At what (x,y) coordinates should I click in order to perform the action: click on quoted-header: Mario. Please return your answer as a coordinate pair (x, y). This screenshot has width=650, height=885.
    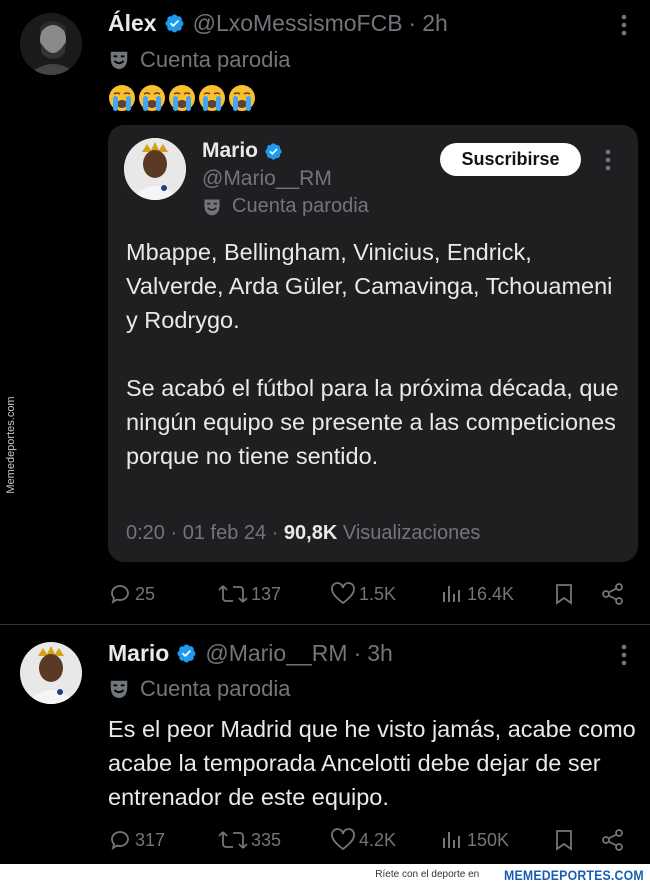
    Looking at the image, I should click on (242, 151).